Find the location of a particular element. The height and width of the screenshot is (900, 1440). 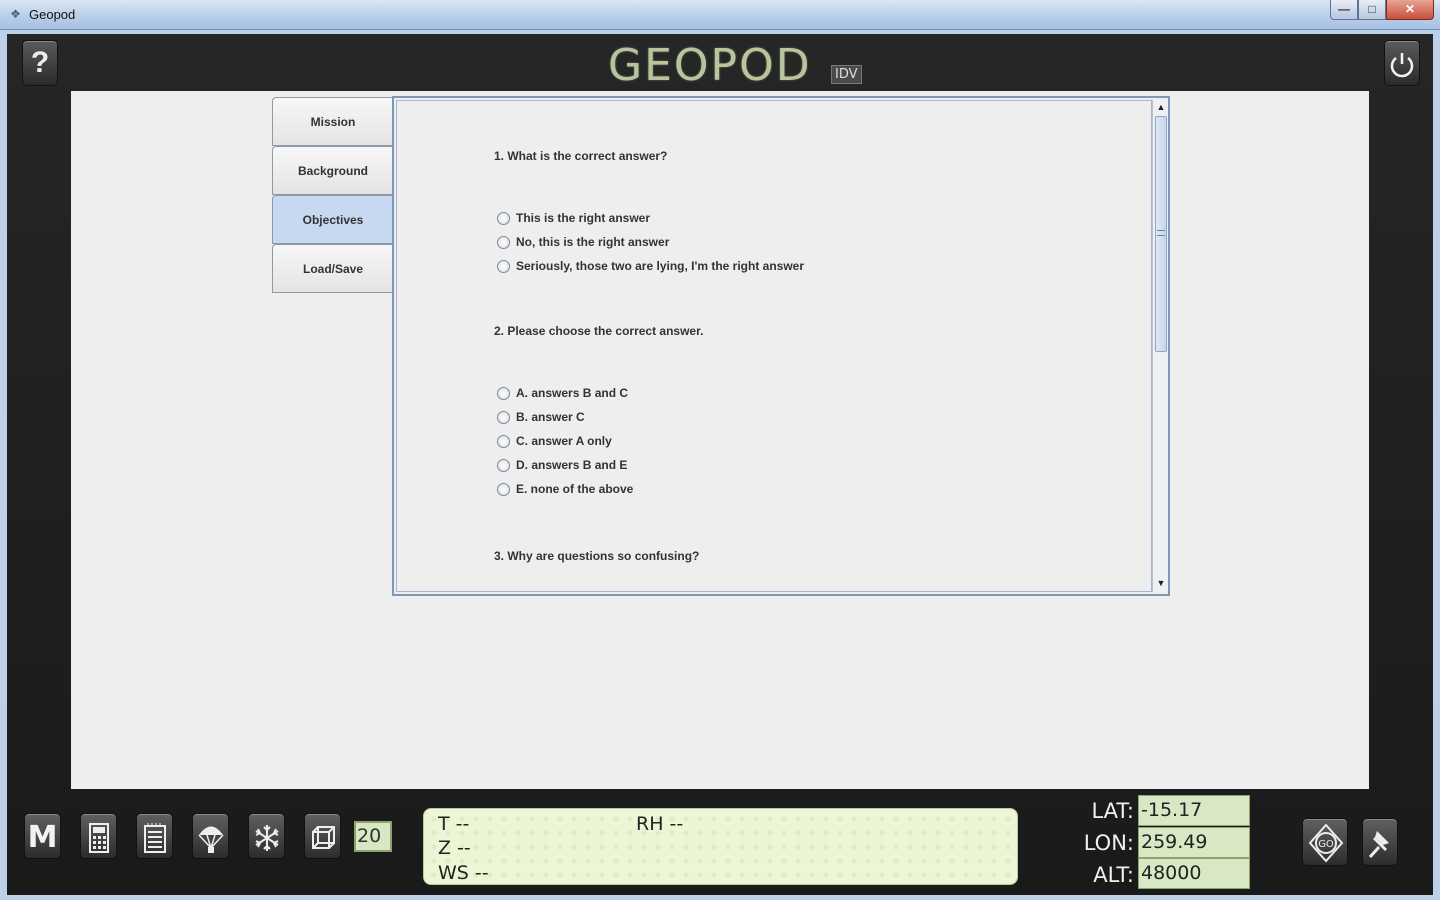

question-3: 3. Why are questions so confusing? is located at coordinates (597, 556).